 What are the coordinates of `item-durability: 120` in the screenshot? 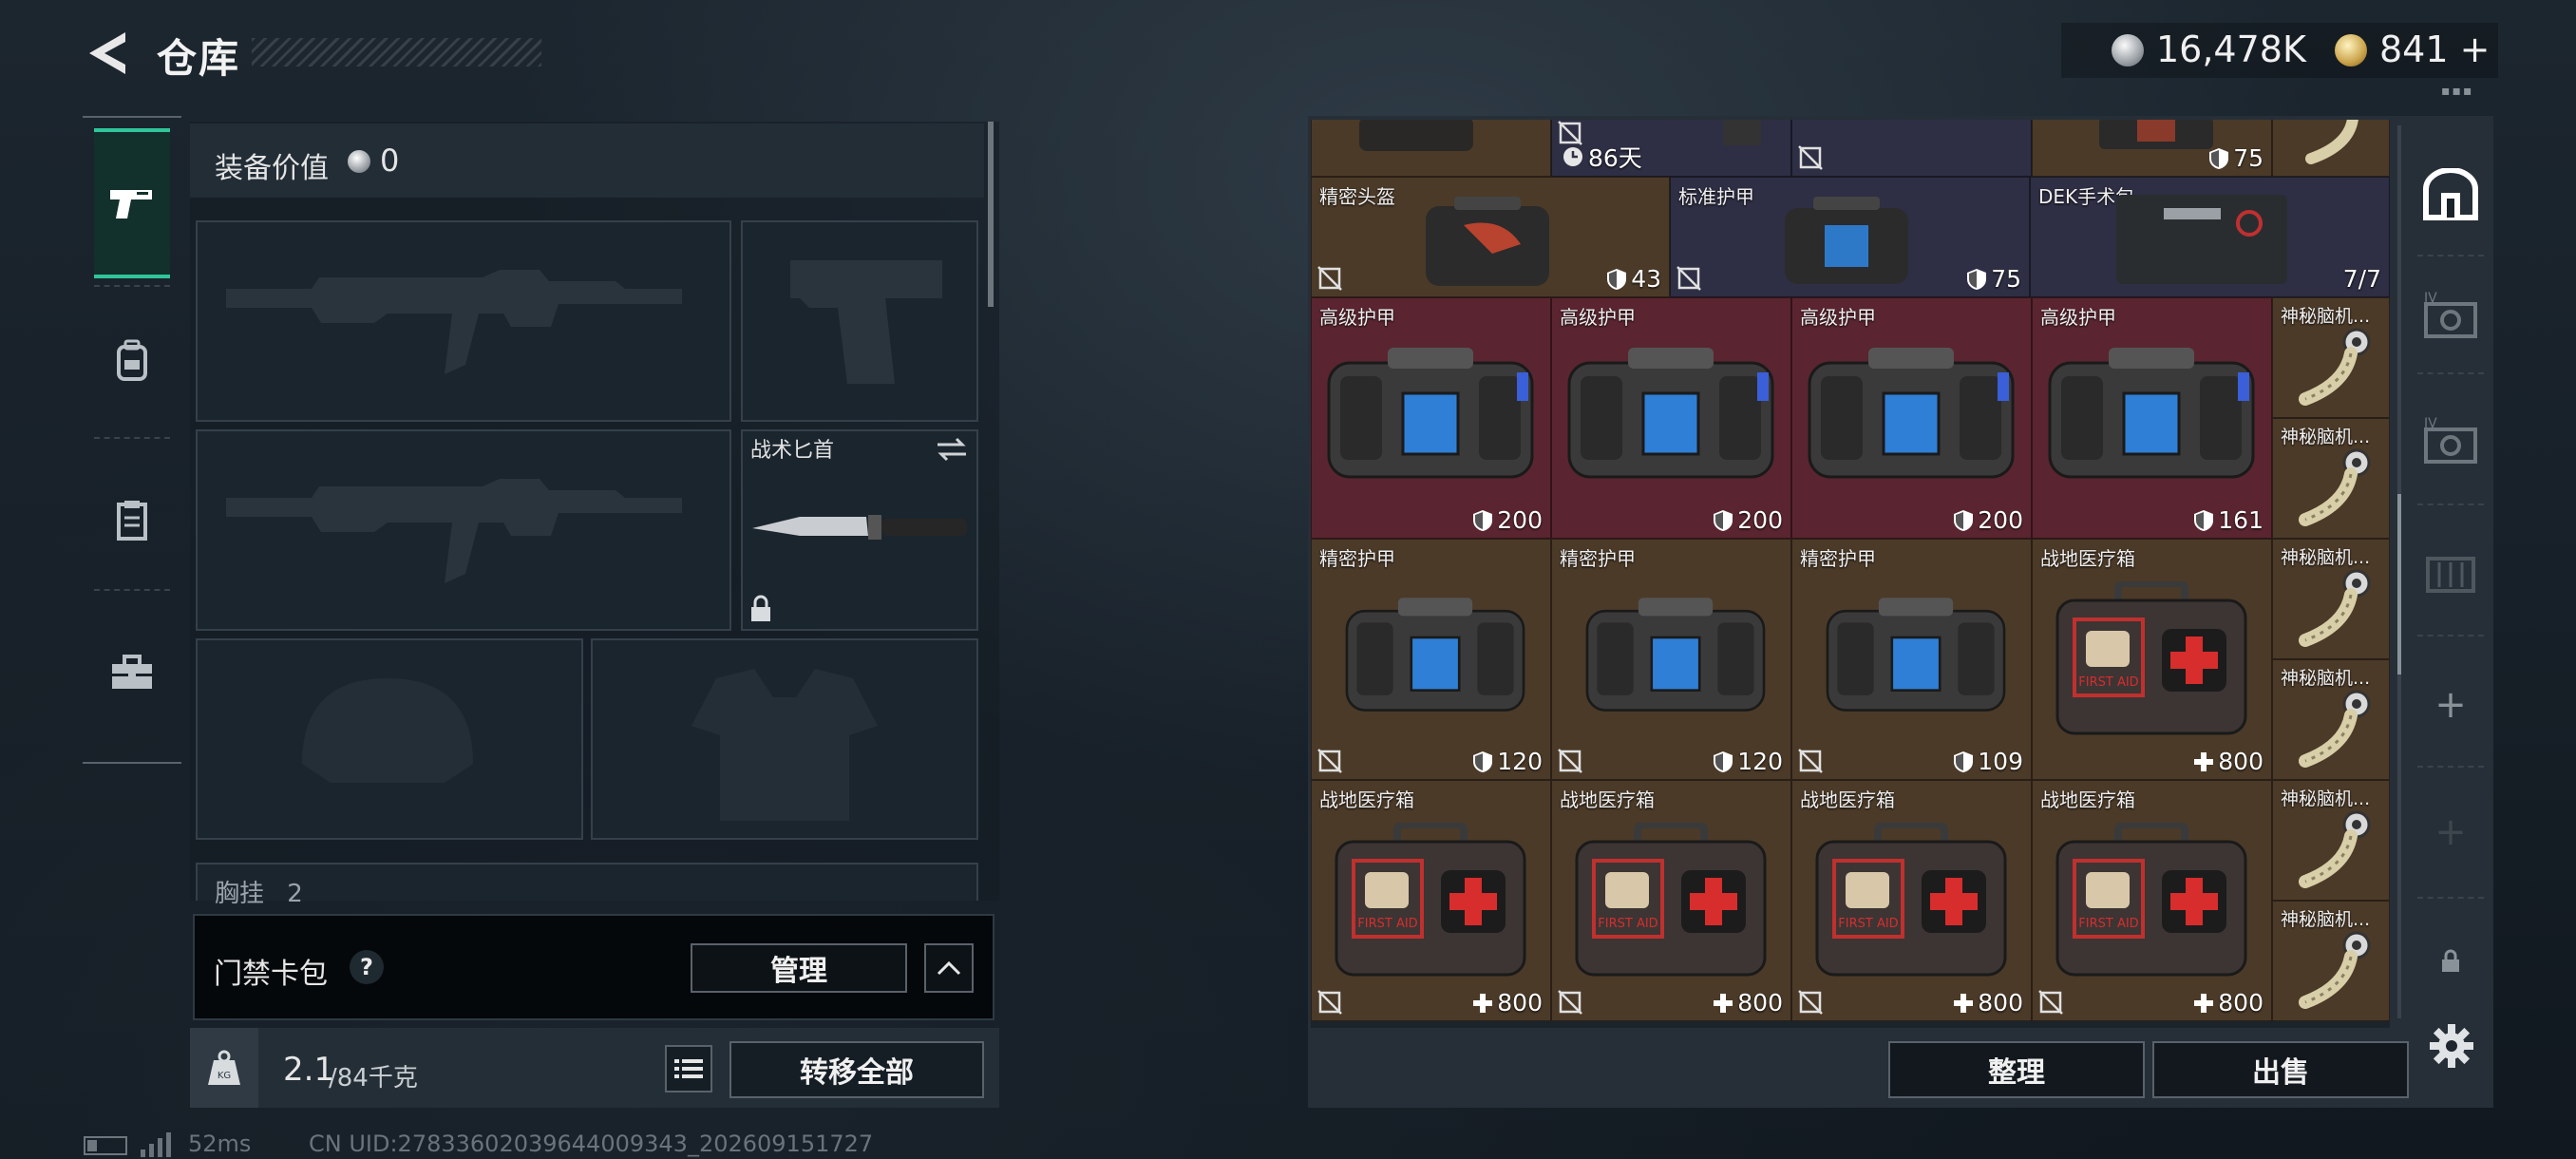 It's located at (1507, 761).